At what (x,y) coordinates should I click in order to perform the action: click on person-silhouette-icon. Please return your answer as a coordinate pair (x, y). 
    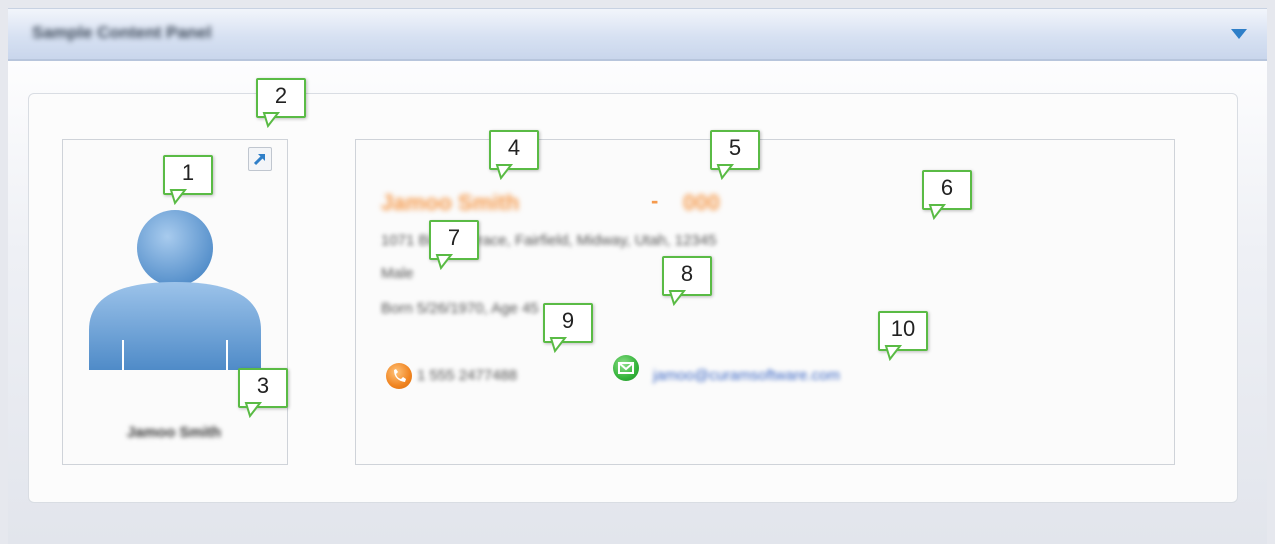
    Looking at the image, I should click on (175, 290).